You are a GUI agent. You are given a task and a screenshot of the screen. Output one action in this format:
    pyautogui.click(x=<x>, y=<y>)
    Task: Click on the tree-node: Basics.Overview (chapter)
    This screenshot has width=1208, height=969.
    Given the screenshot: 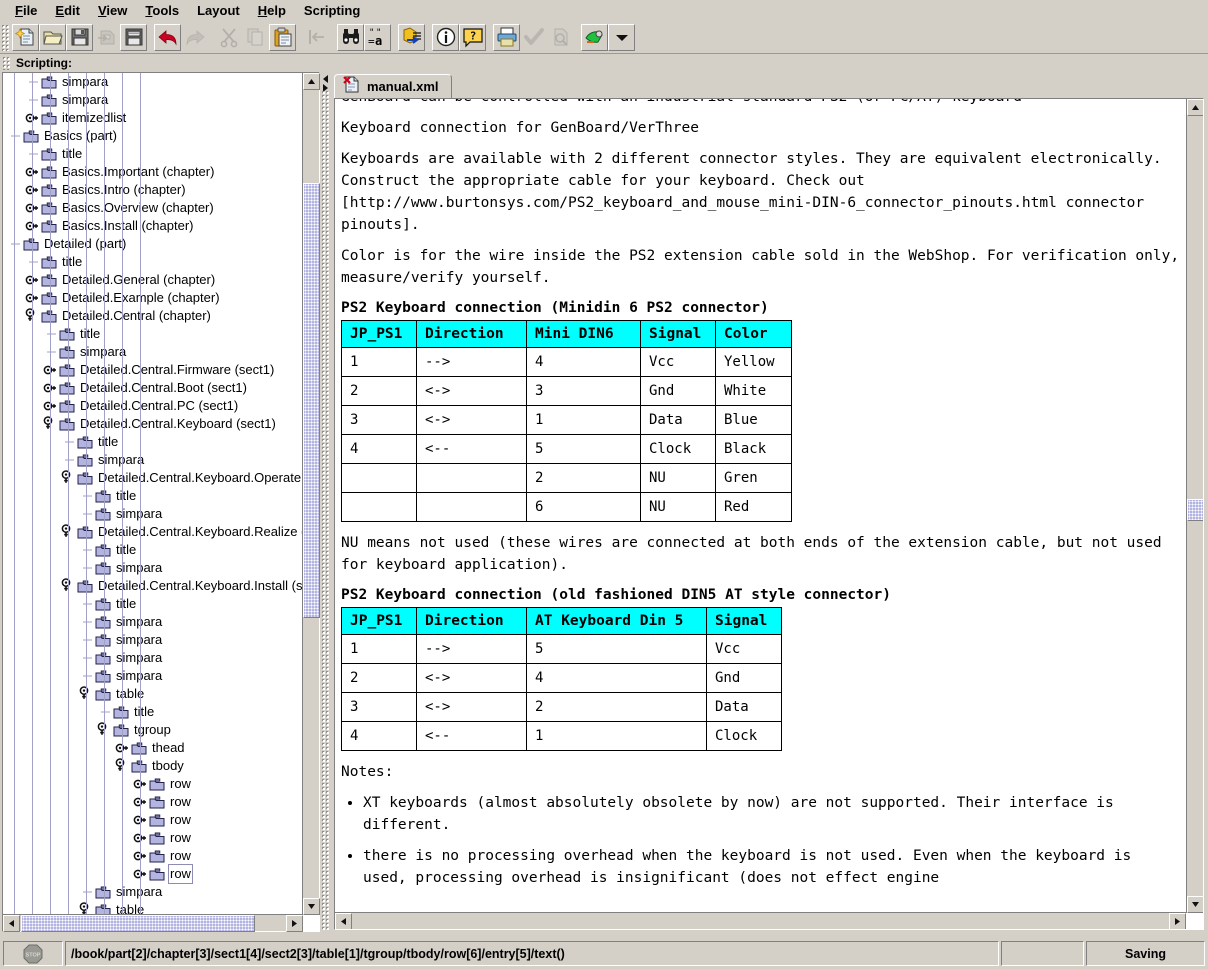 What is the action you would take?
    pyautogui.click(x=153, y=208)
    